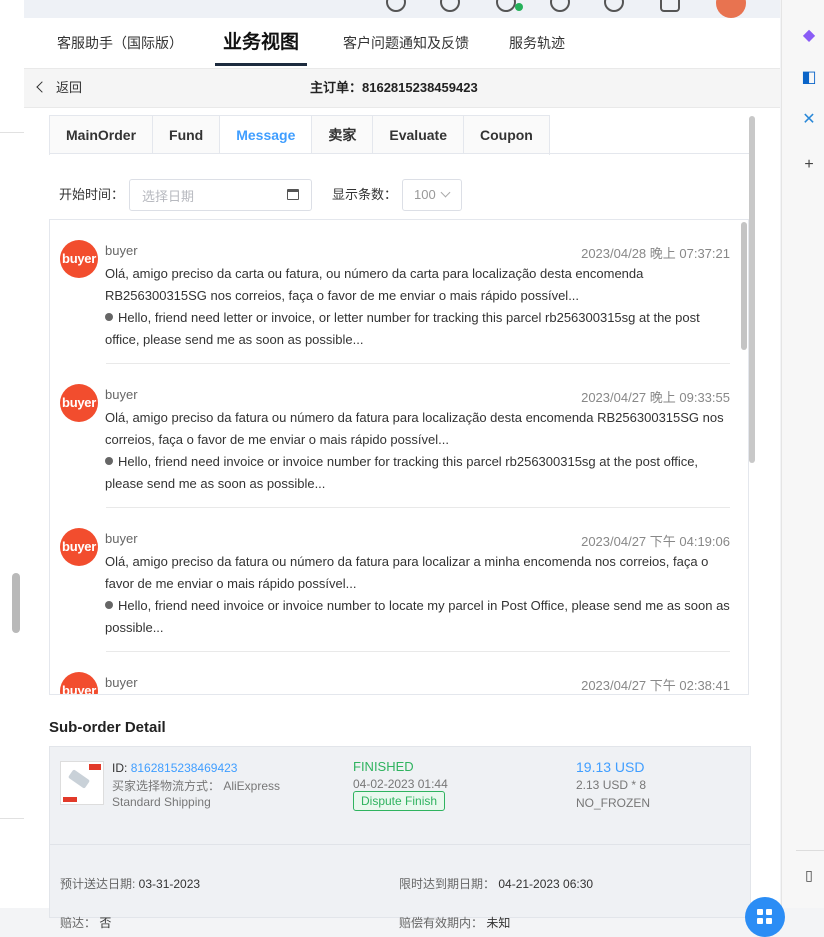 The height and width of the screenshot is (937, 824). Describe the element at coordinates (418, 135) in the screenshot. I see `tab-evaluate: Evaluate` at that location.